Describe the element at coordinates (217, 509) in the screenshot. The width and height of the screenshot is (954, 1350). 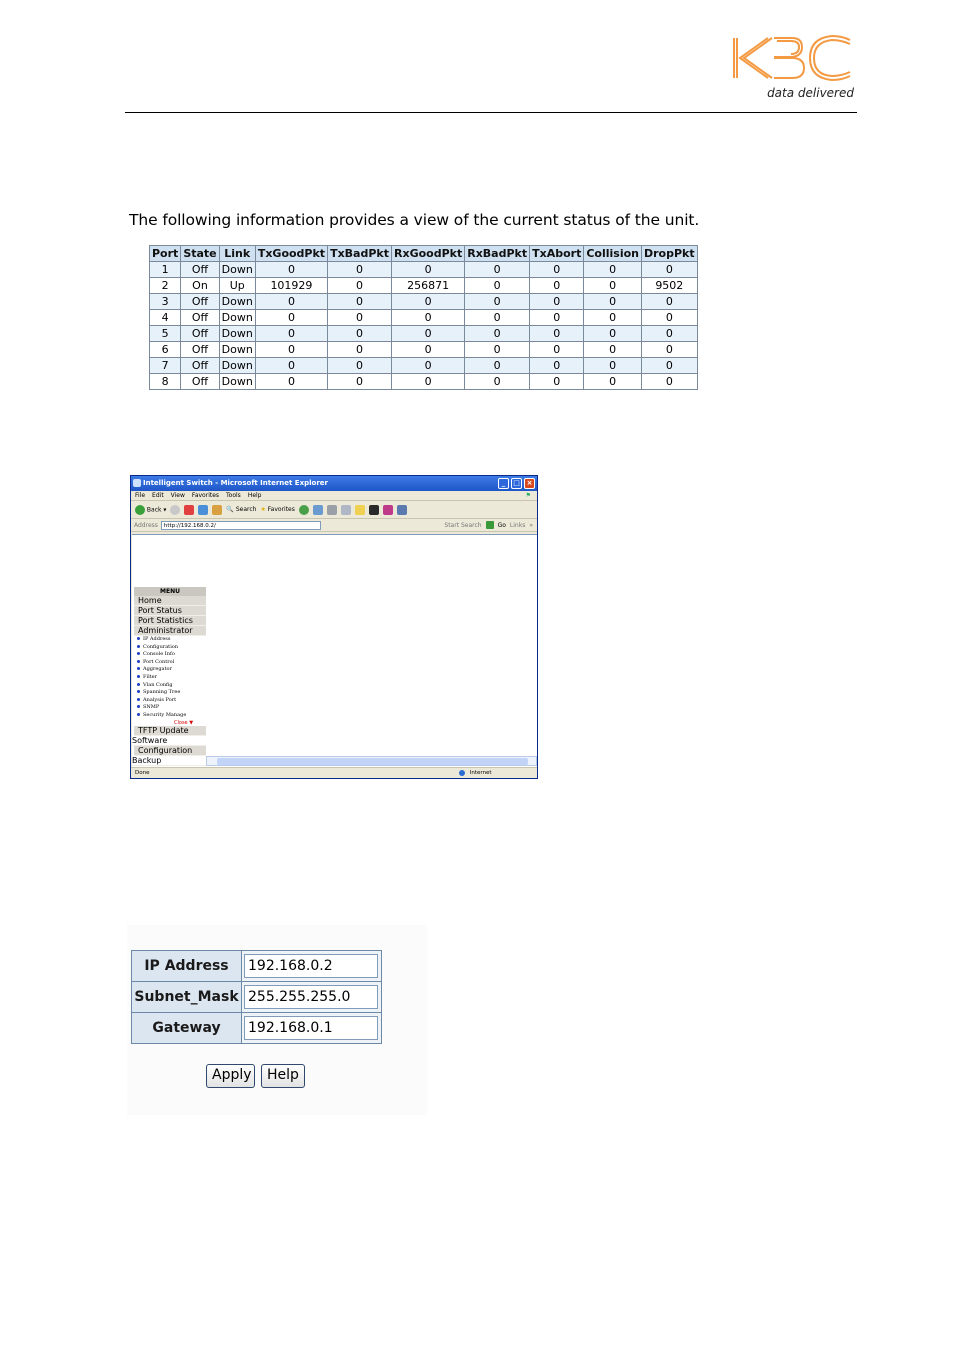
I see `home-icon` at that location.